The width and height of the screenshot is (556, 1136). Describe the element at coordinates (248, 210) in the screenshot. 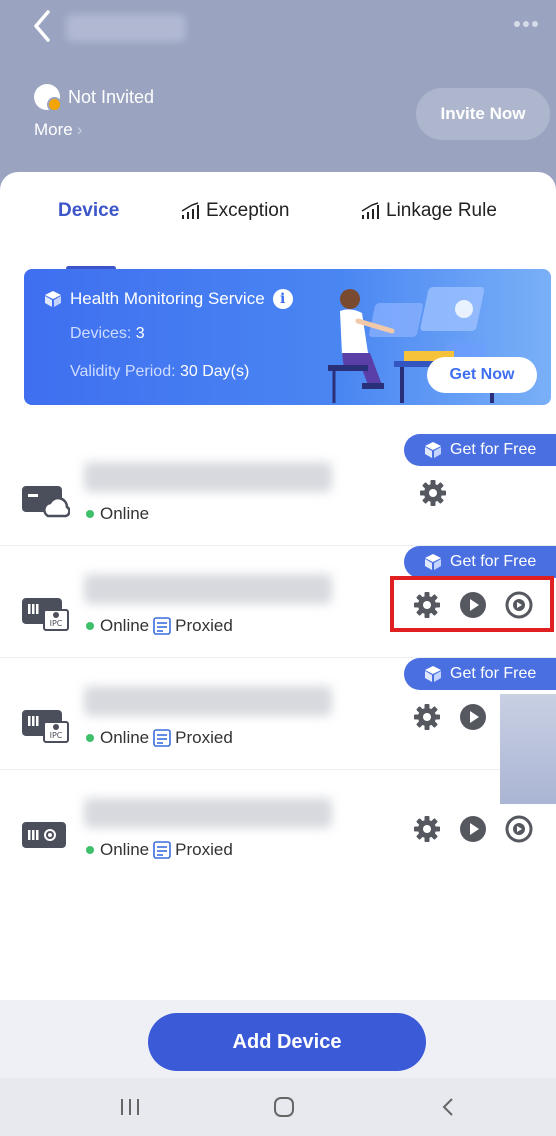

I see `tab-exception-label: Exception` at that location.